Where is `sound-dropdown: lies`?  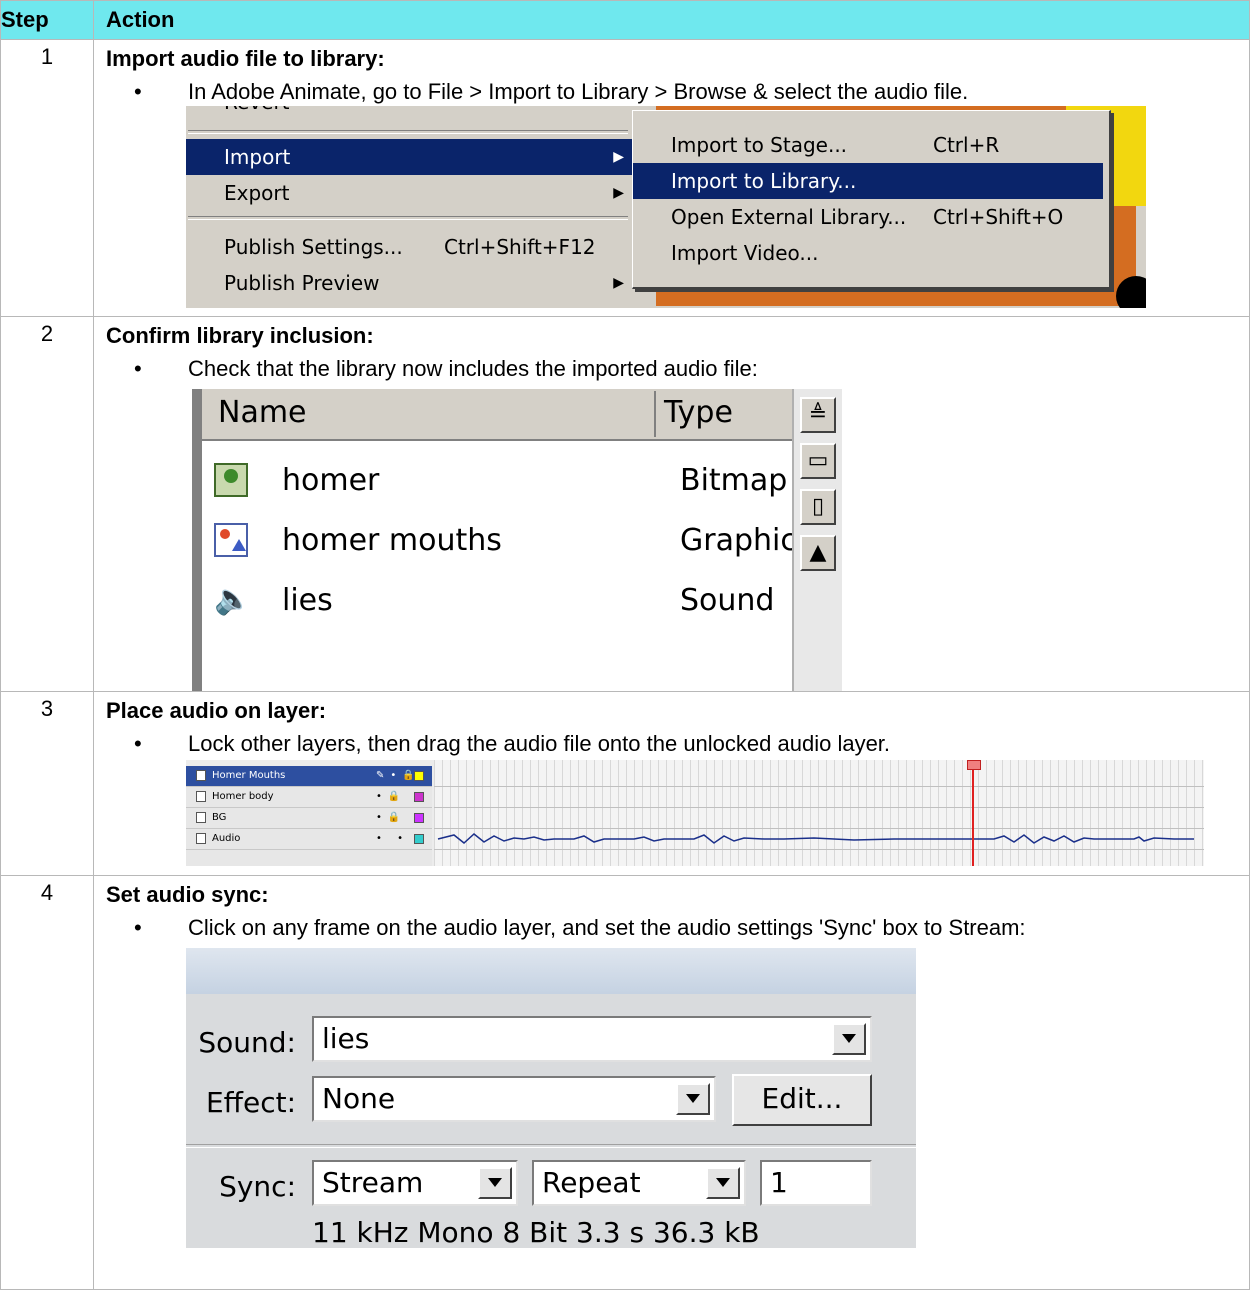
sound-dropdown: lies is located at coordinates (592, 1039).